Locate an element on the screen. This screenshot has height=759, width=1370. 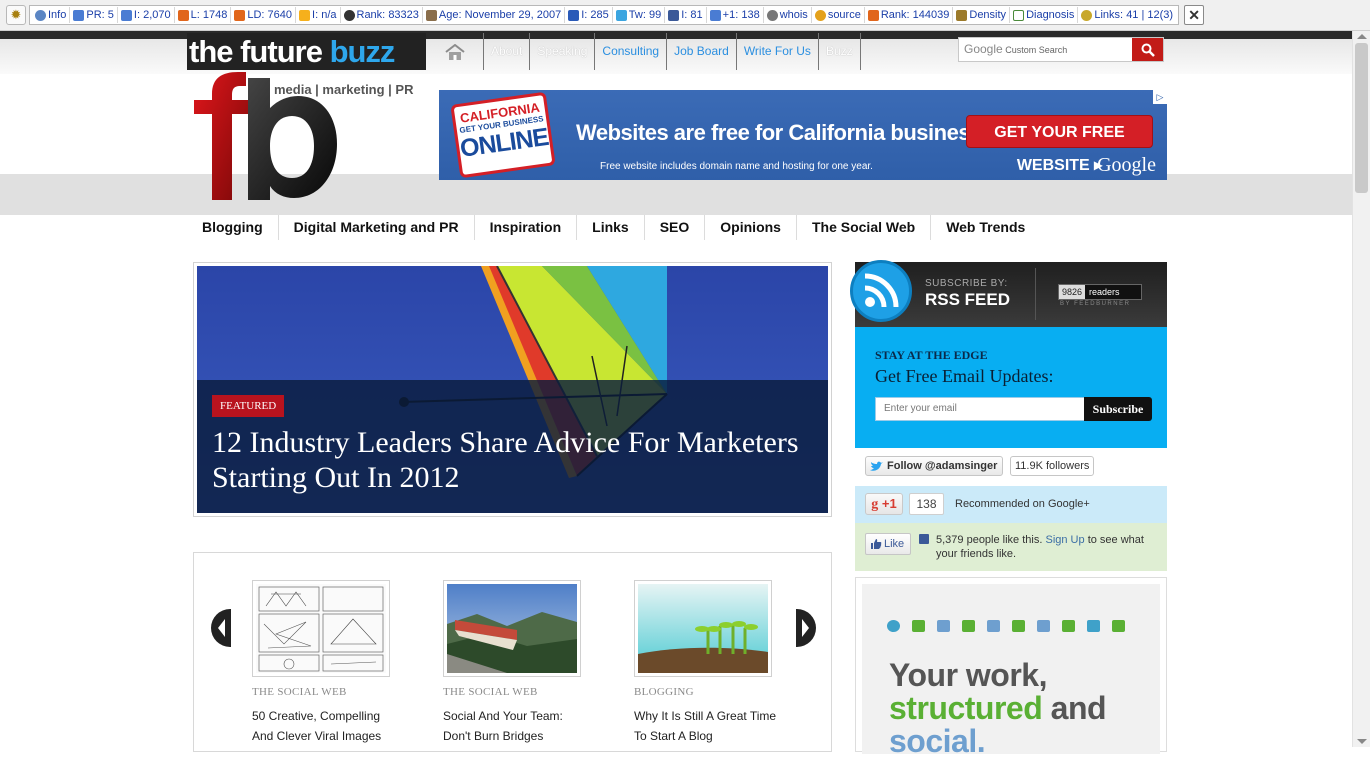
search-input: Google Custom Search is located at coordinates (1045, 49).